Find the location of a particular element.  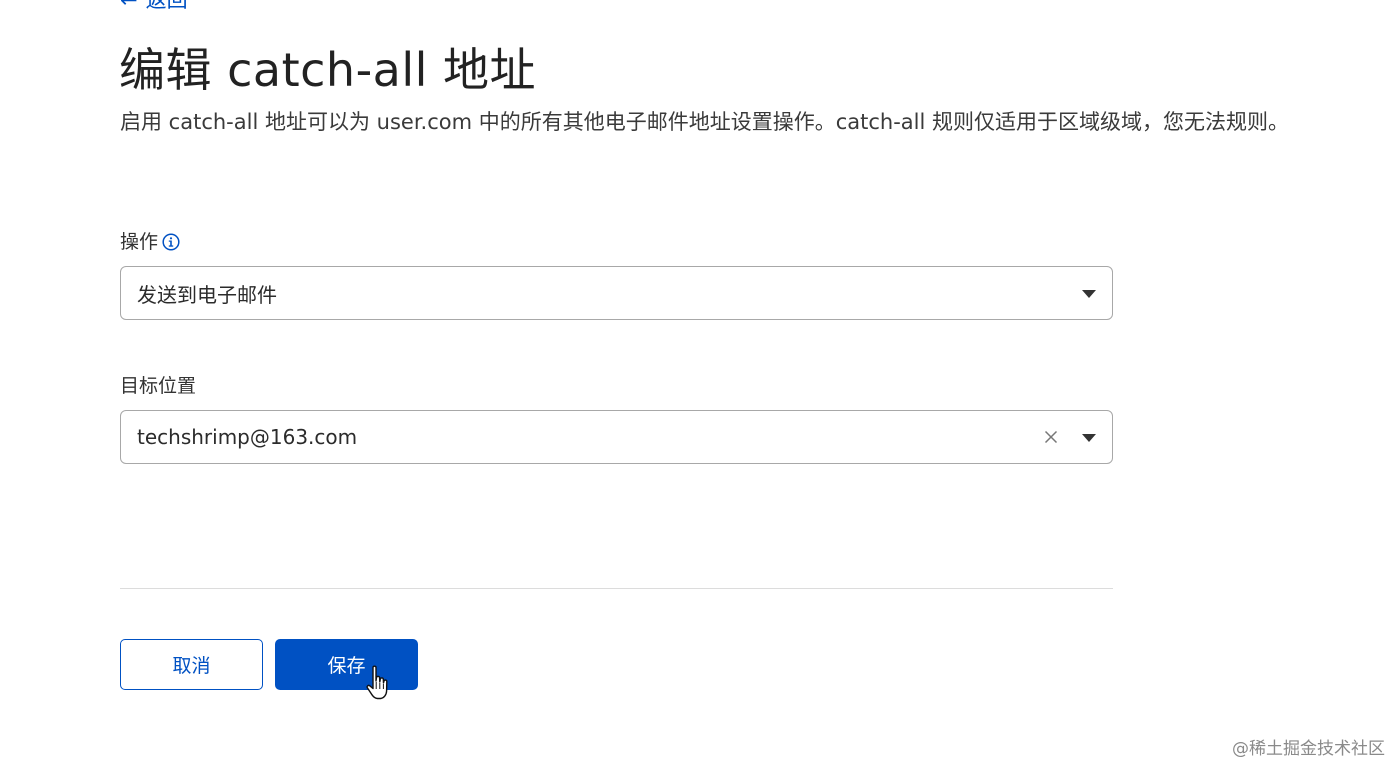

back-arrow-icon: ← is located at coordinates (129, 6).